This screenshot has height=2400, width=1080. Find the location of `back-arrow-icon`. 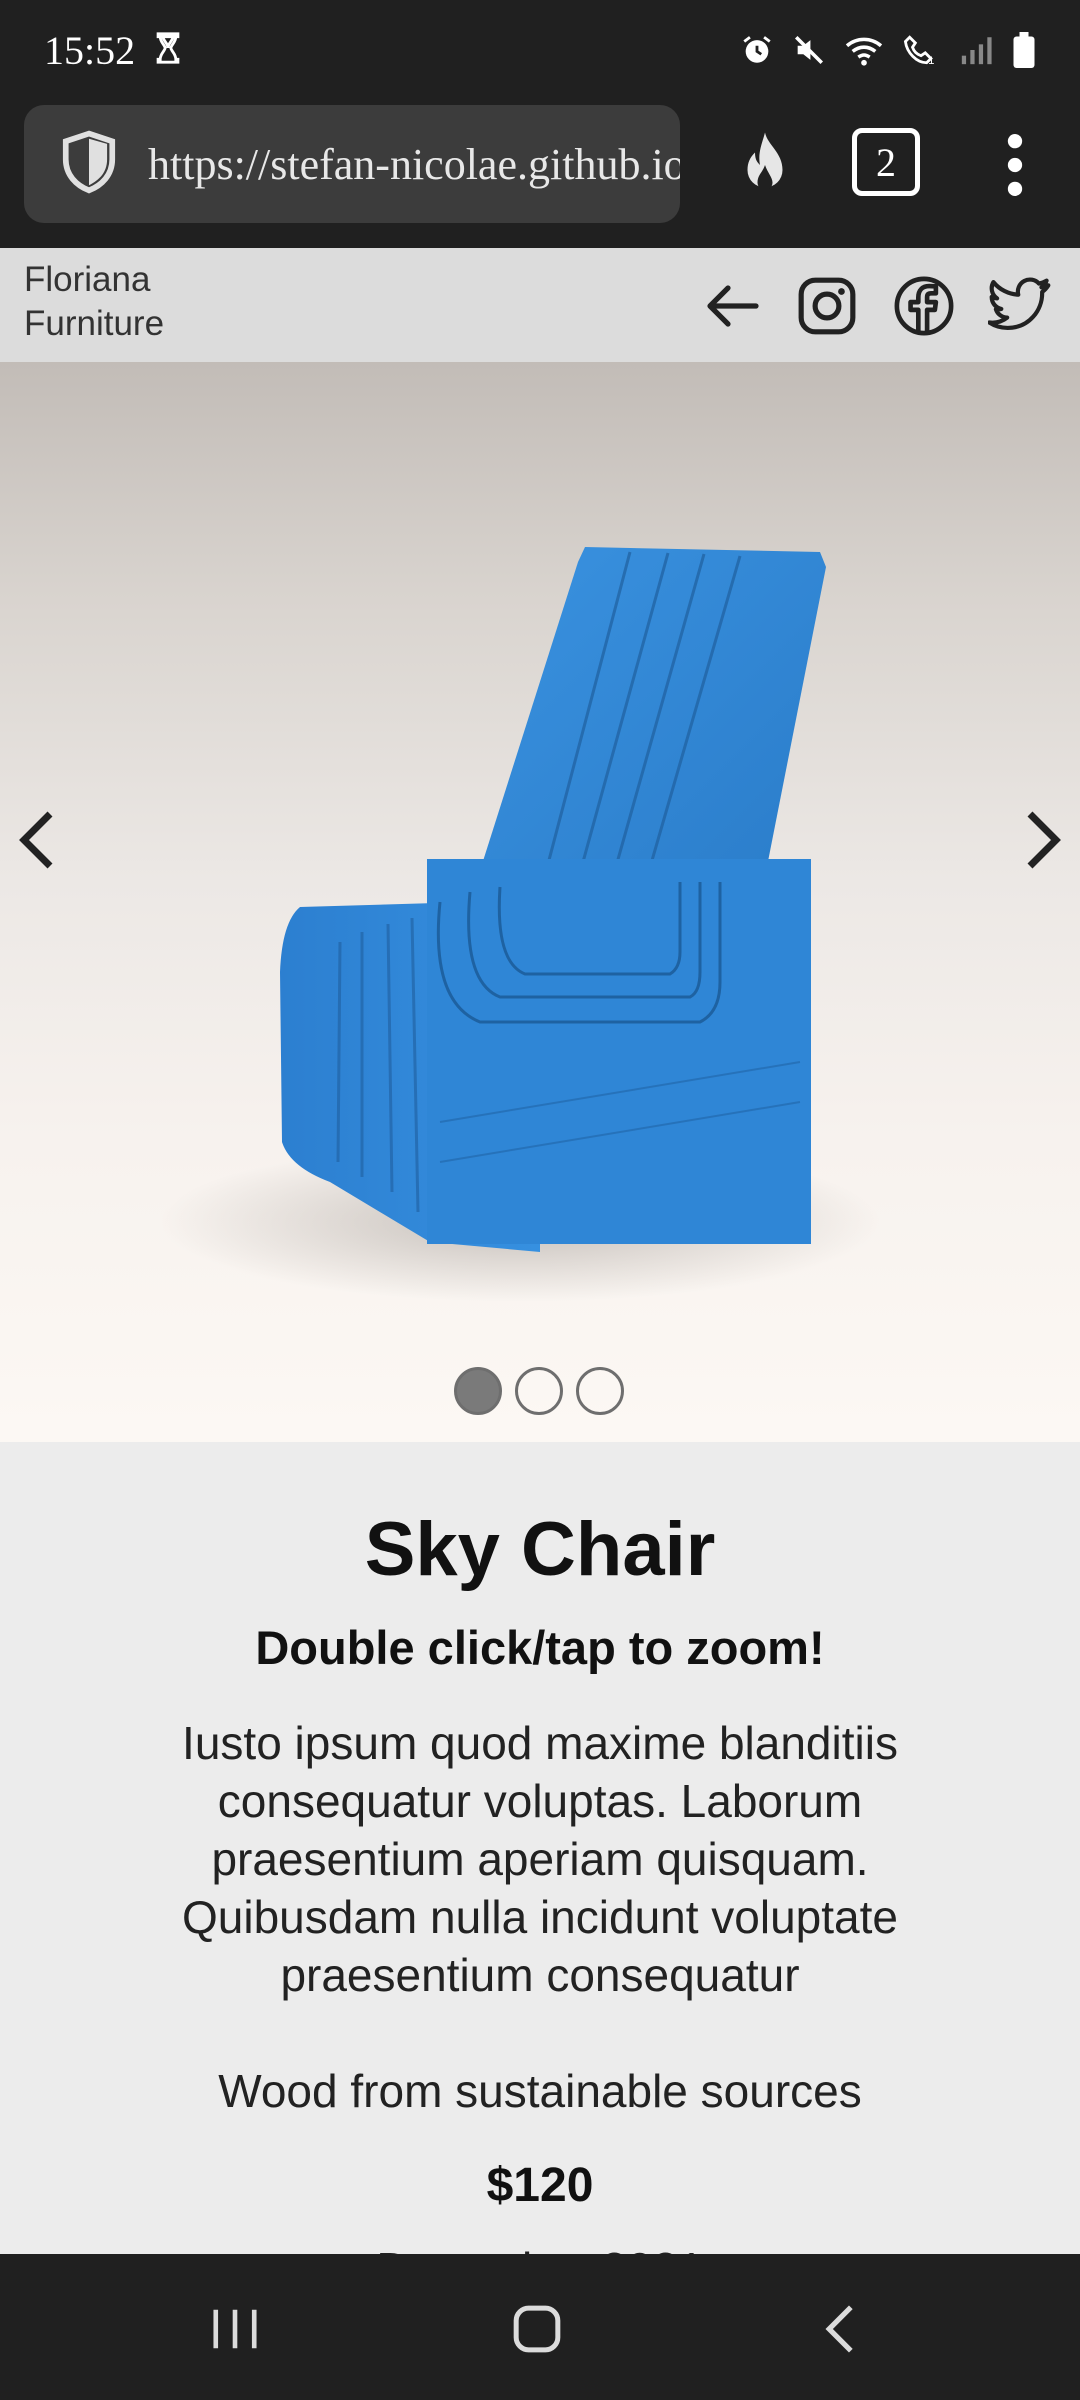

back-arrow-icon is located at coordinates (732, 306).